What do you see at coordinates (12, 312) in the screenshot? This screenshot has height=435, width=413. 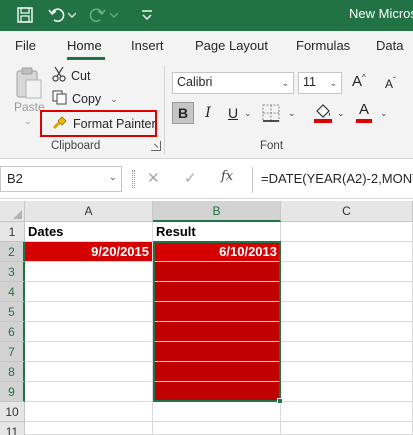 I see `row-header-5: 5` at bounding box center [12, 312].